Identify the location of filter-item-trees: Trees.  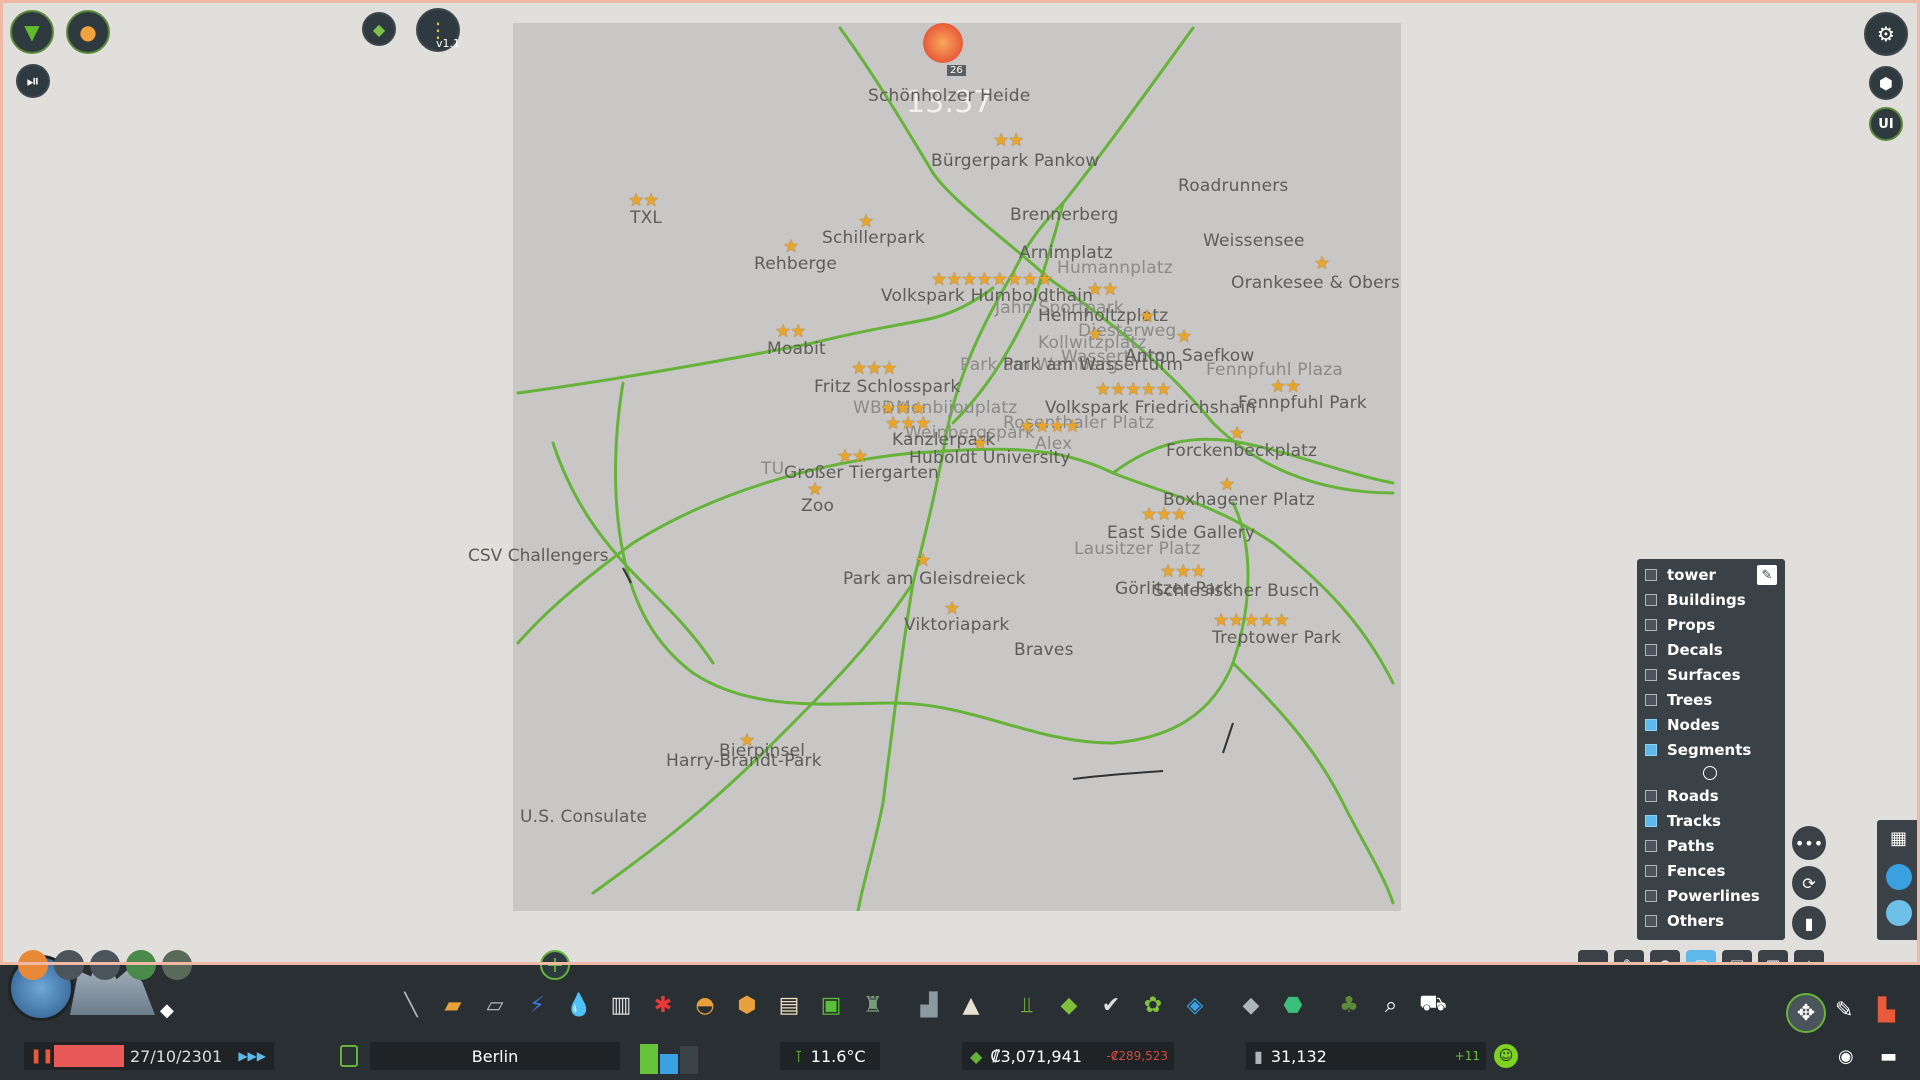
(1678, 700).